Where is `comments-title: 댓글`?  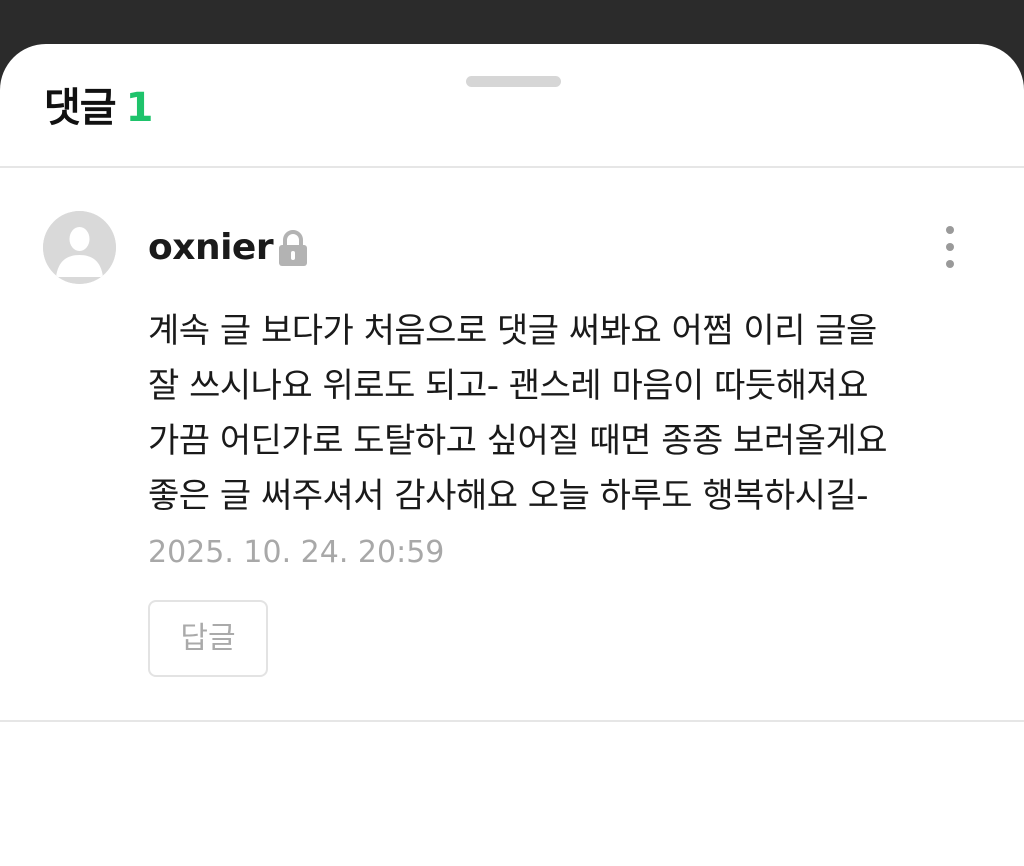
comments-title: 댓글 is located at coordinates (80, 108).